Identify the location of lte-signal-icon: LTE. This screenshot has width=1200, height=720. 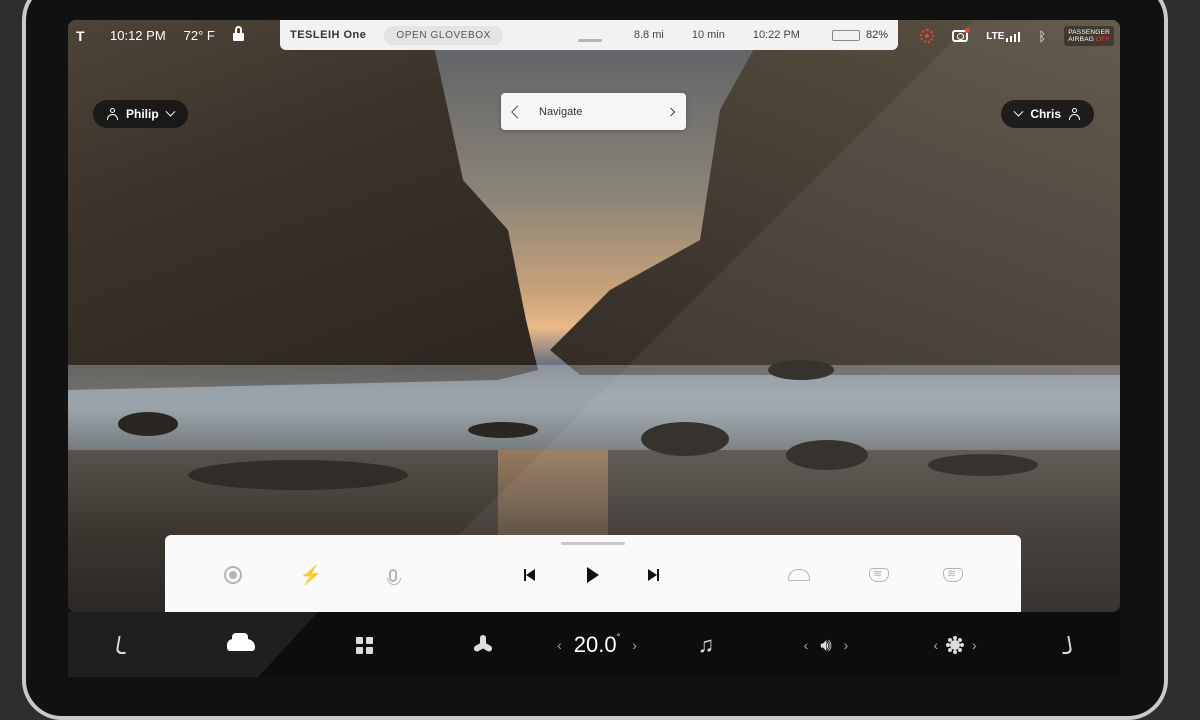
(1003, 36).